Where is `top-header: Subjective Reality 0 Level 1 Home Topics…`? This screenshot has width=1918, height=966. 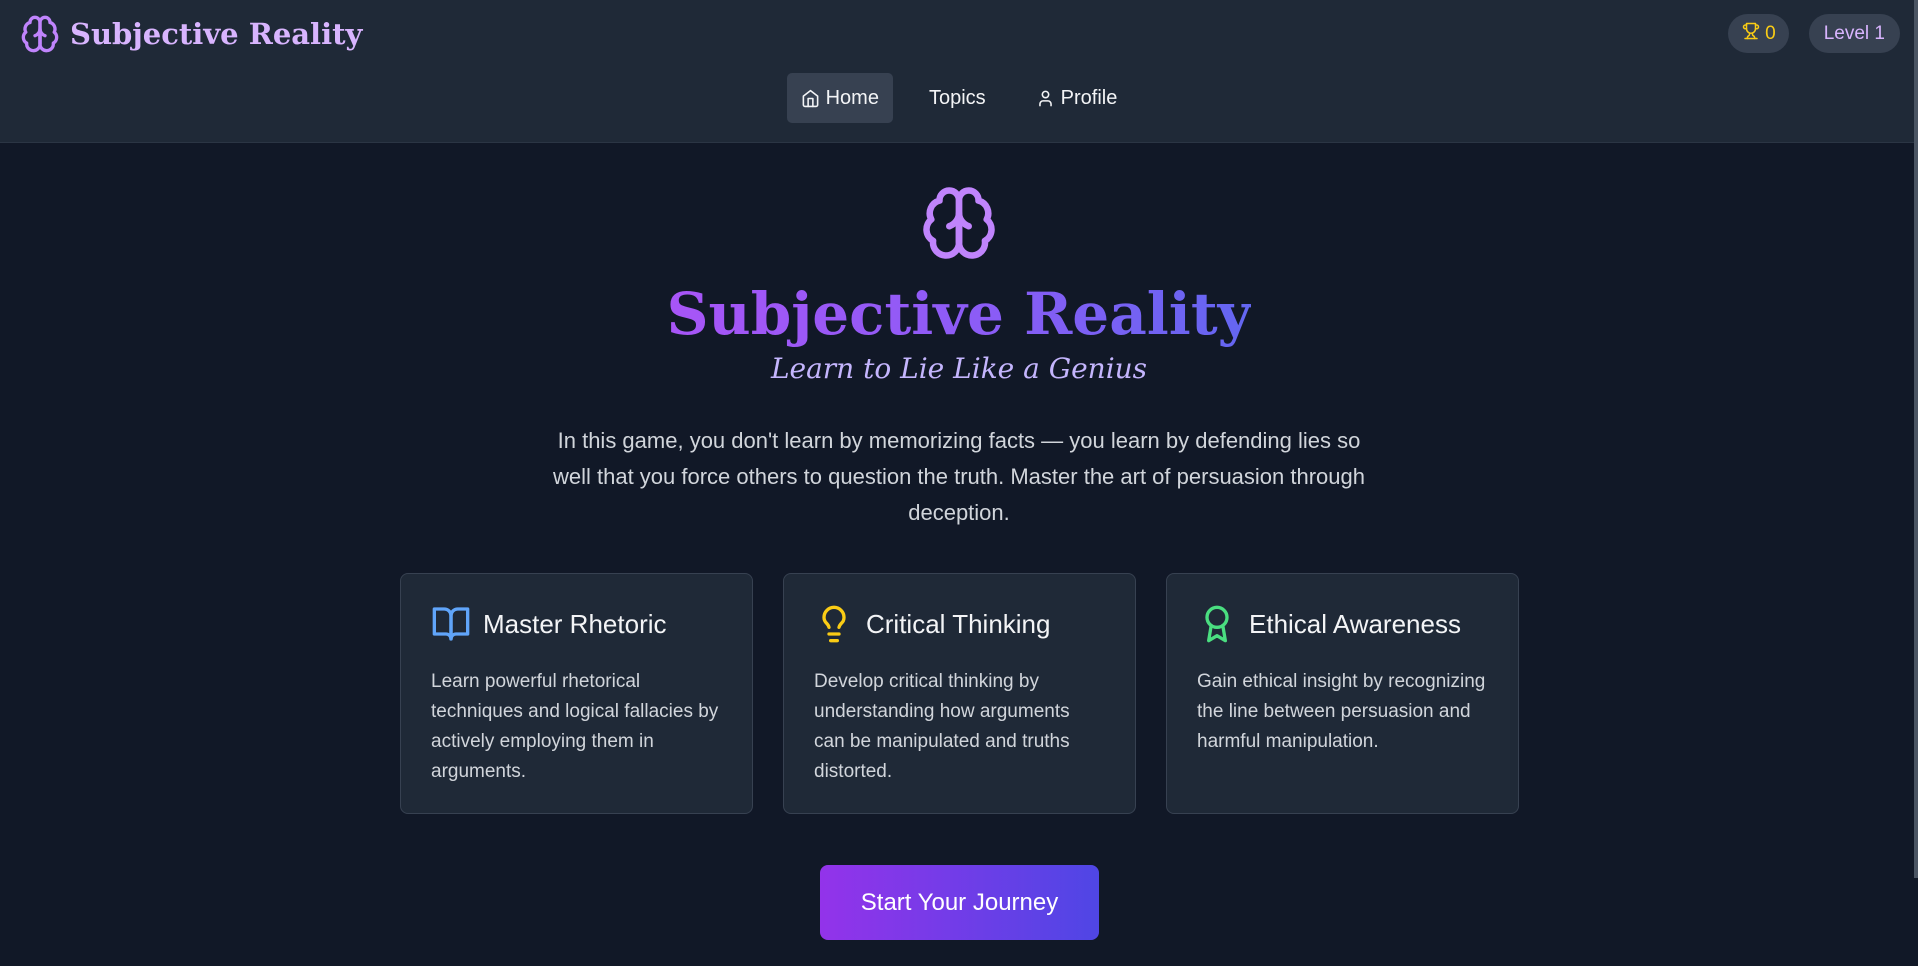 top-header: Subjective Reality 0 Level 1 Home Topics… is located at coordinates (959, 71).